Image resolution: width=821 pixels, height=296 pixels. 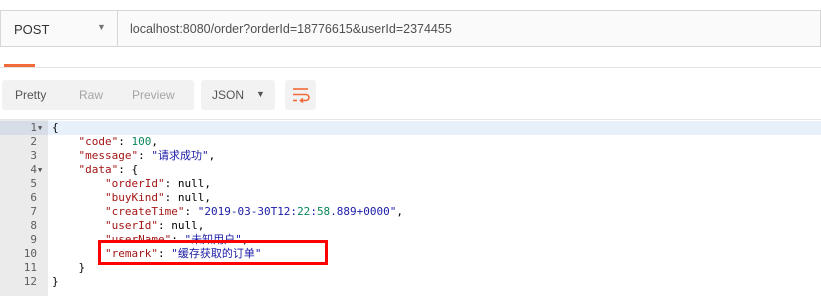 What do you see at coordinates (59, 28) in the screenshot?
I see `method-select: POST ▼` at bounding box center [59, 28].